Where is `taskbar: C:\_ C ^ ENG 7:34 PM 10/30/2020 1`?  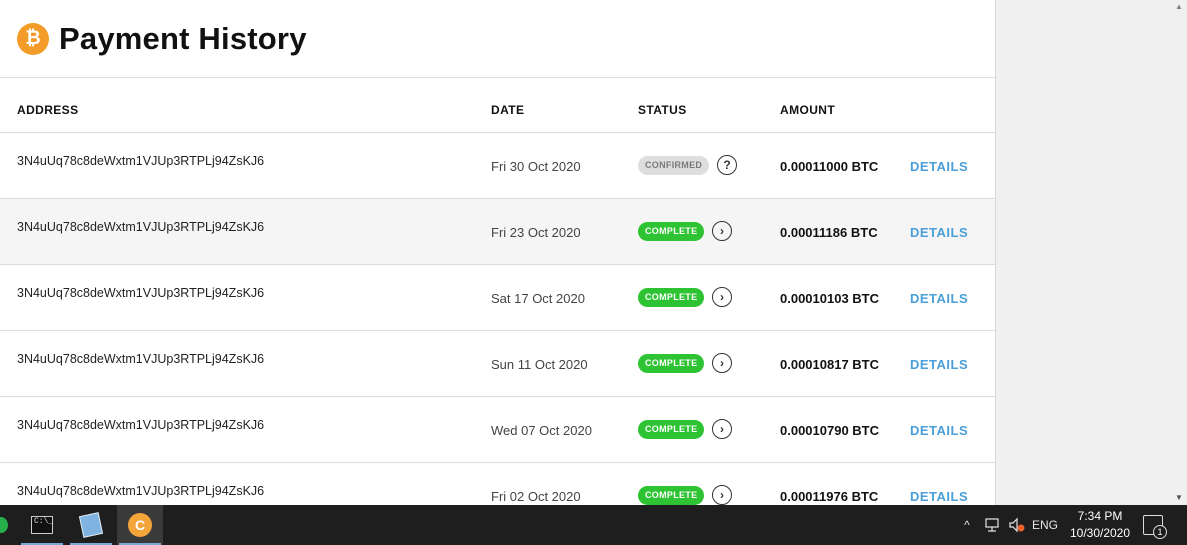 taskbar: C:\_ C ^ ENG 7:34 PM 10/30/2020 1 is located at coordinates (593, 525).